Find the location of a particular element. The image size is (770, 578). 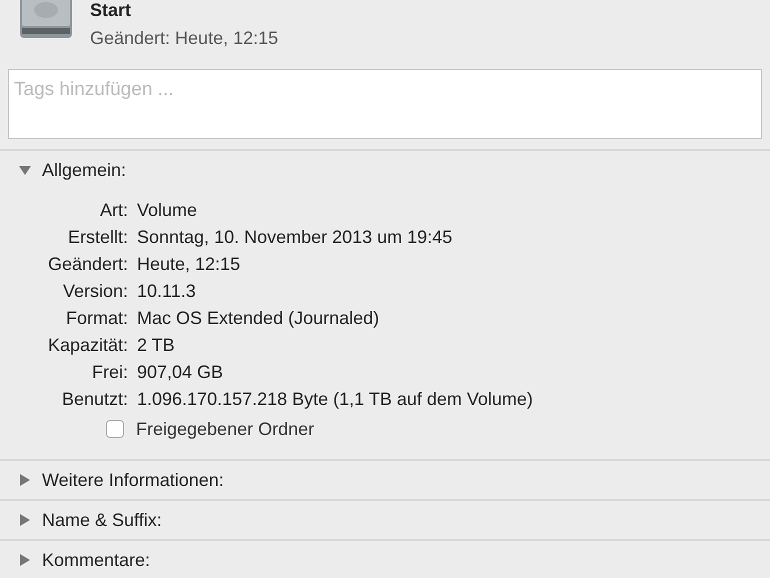

info-label: Kapazität: is located at coordinates (87, 345).